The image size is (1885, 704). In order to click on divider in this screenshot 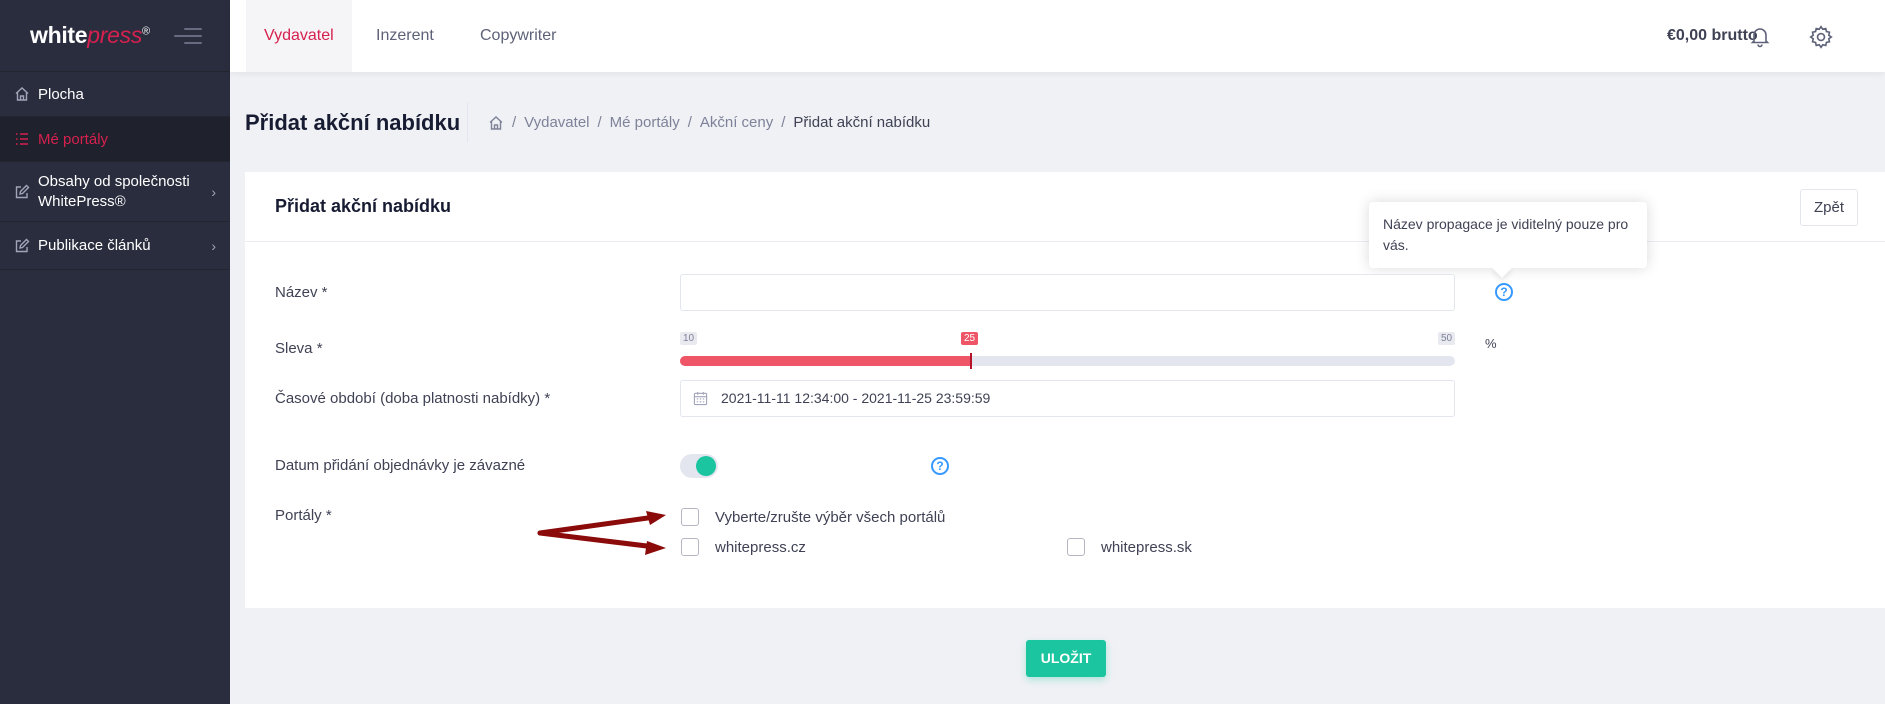, I will do `click(467, 122)`.